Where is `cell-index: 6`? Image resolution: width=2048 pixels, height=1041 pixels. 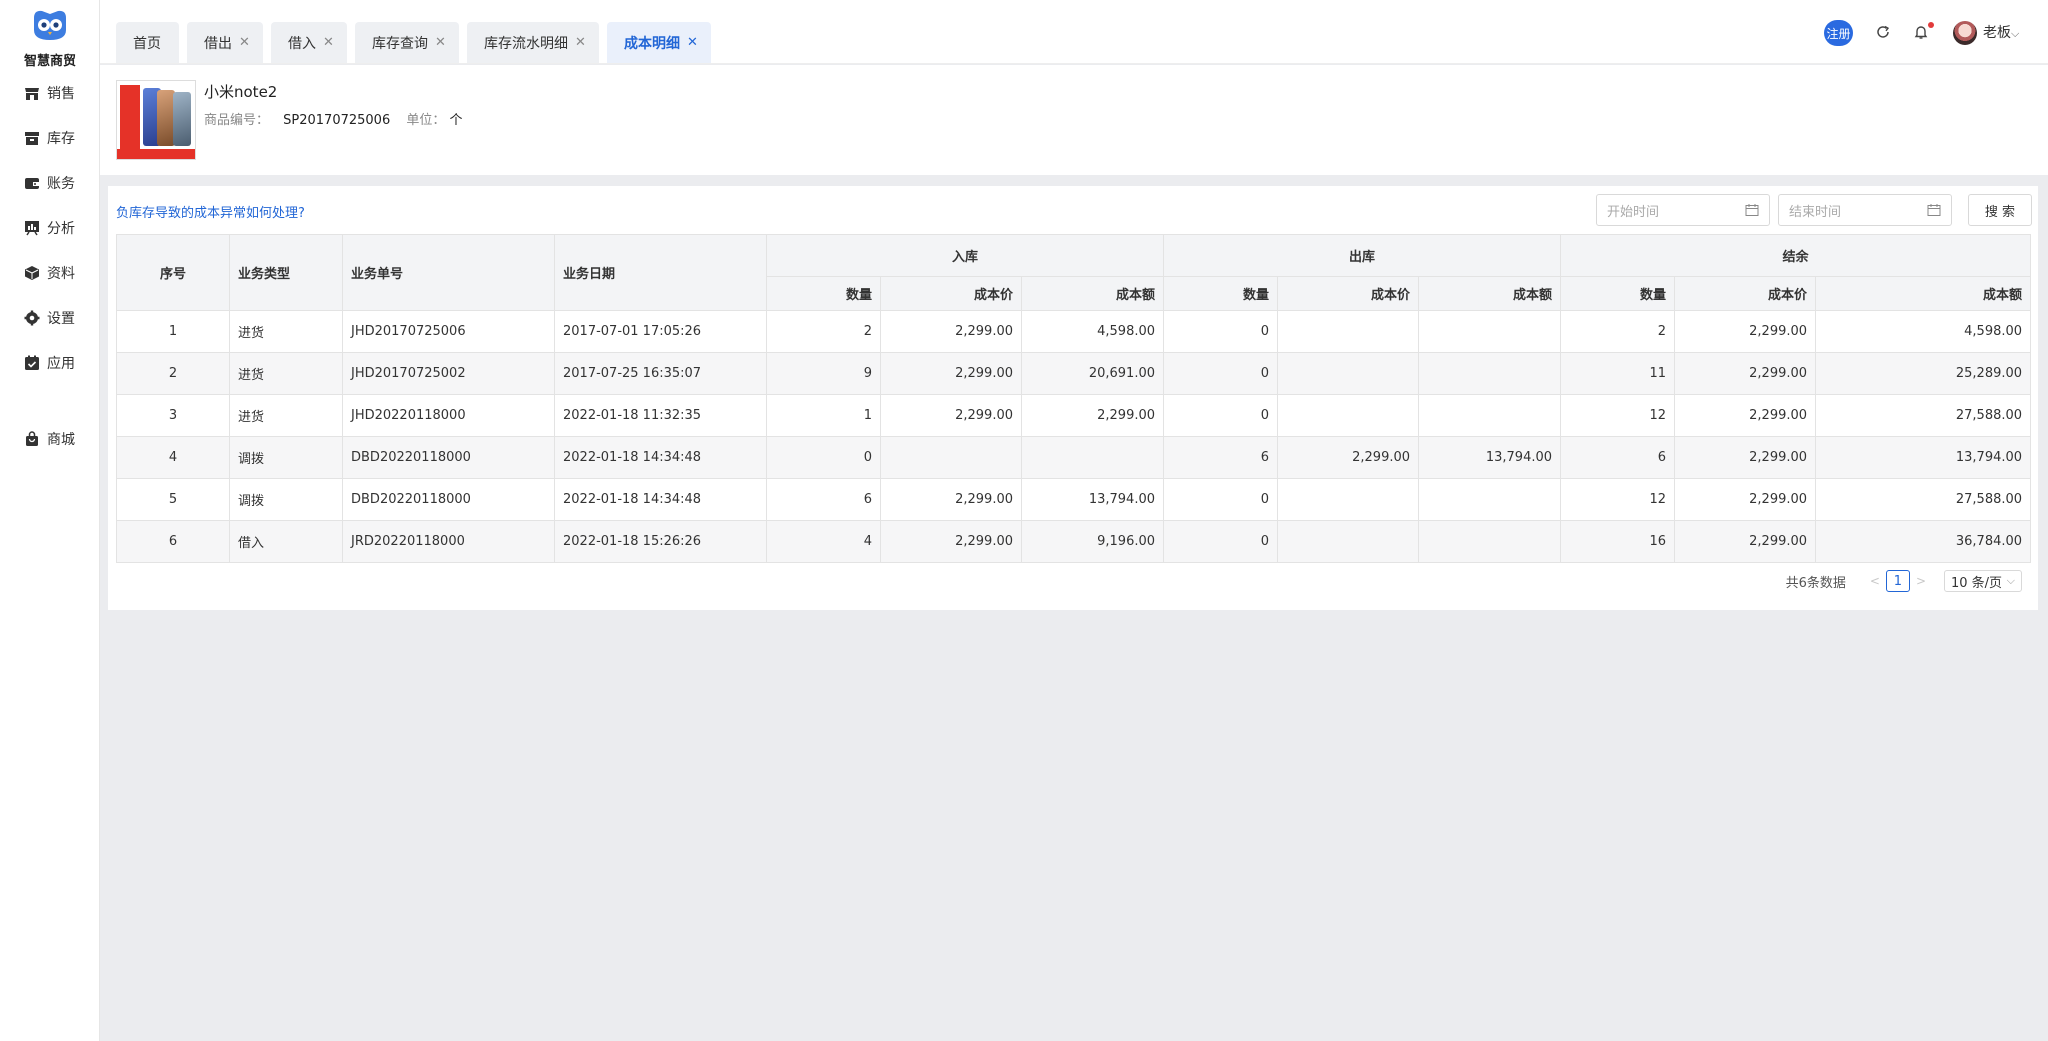
cell-index: 6 is located at coordinates (173, 541).